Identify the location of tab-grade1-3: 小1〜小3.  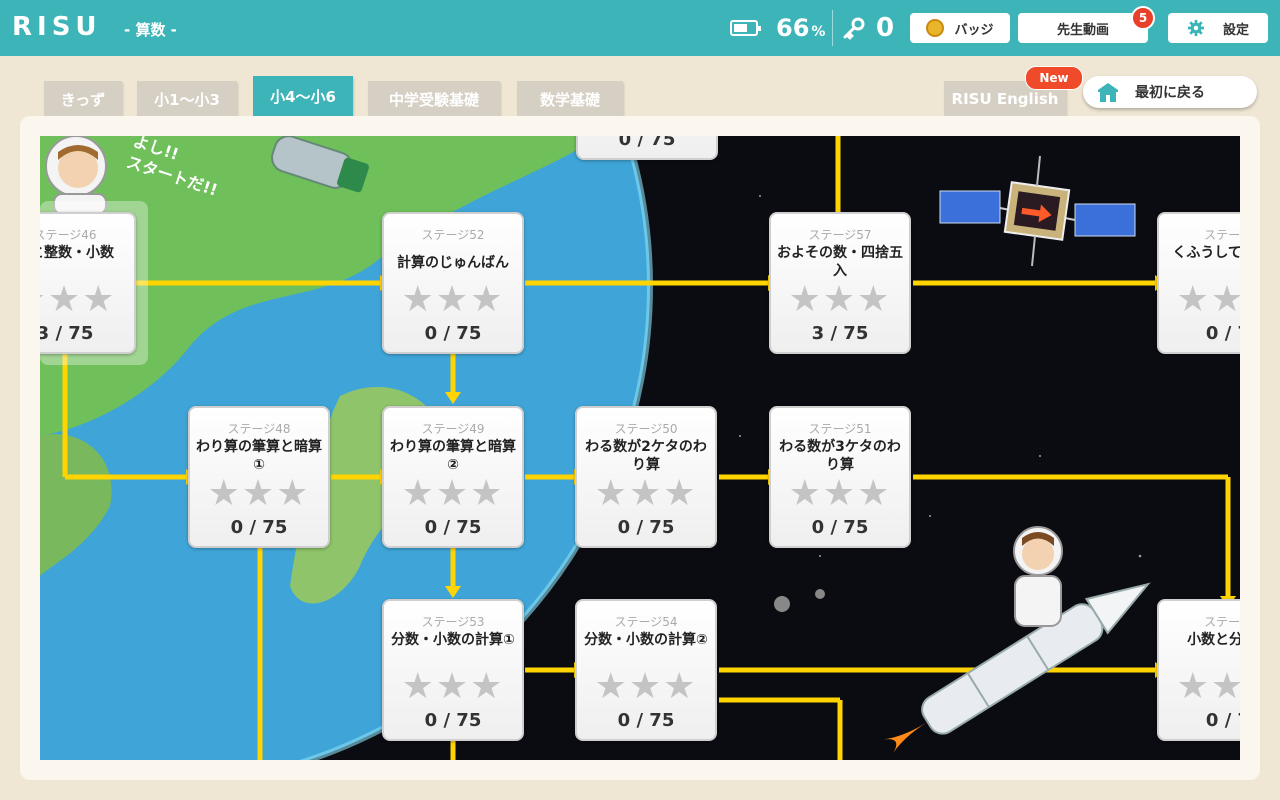
(187, 99).